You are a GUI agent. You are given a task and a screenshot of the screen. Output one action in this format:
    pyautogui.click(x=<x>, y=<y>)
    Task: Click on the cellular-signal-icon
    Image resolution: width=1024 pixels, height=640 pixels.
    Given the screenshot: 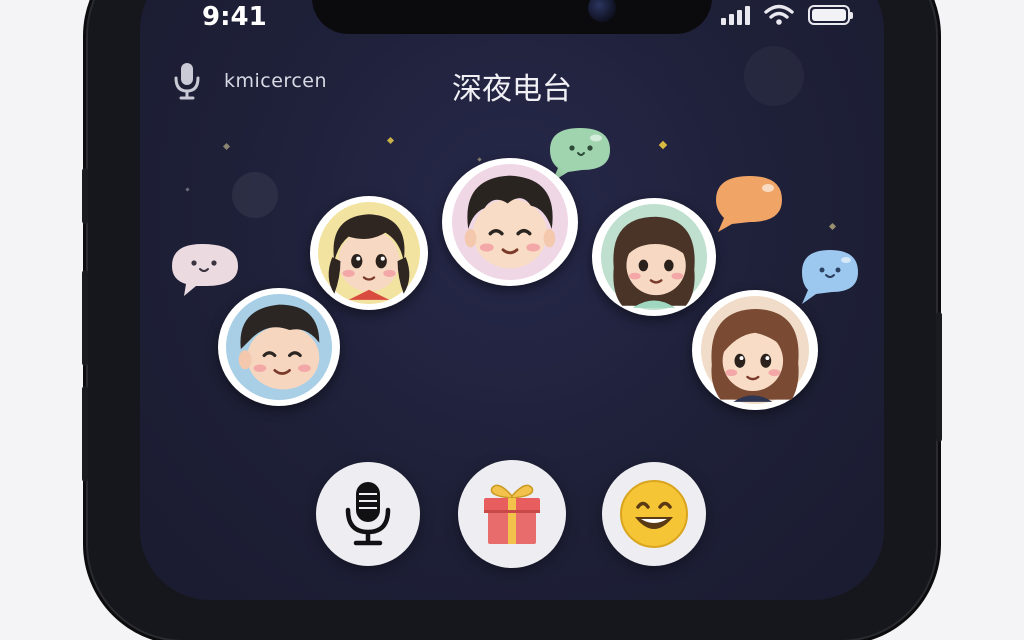 What is the action you would take?
    pyautogui.click(x=735, y=15)
    